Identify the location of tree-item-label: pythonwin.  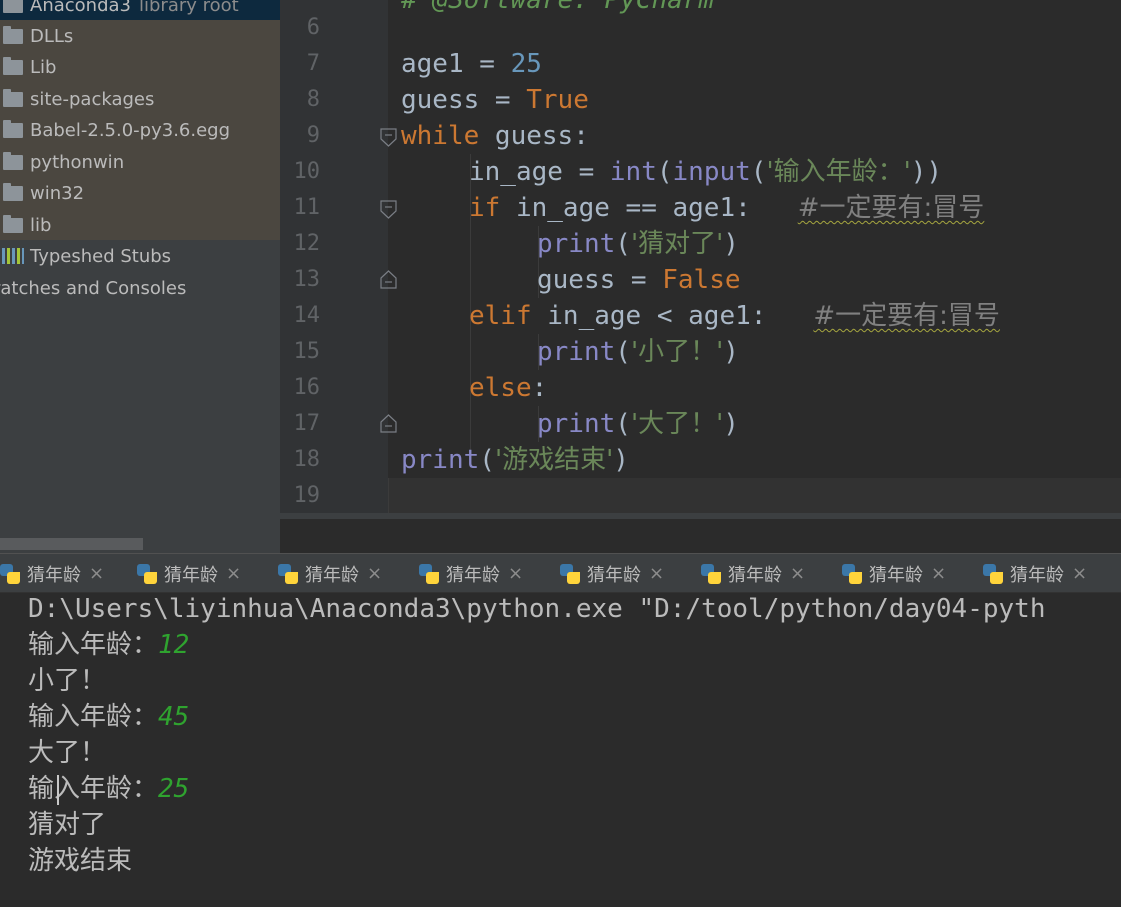
(77, 162).